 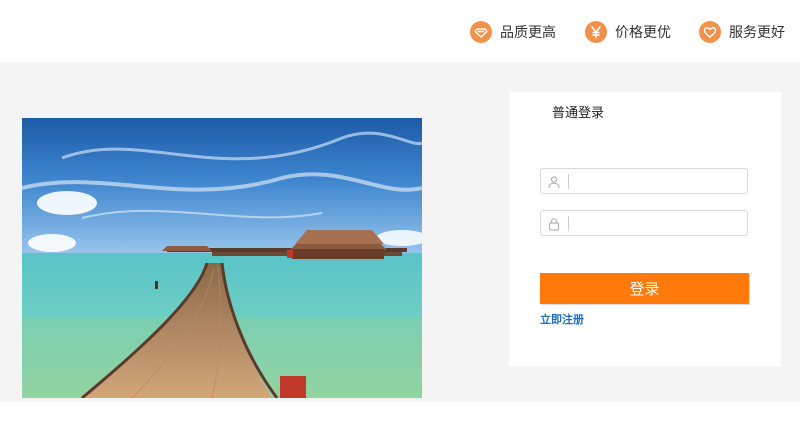 I want to click on yen-icon, so click(x=596, y=32).